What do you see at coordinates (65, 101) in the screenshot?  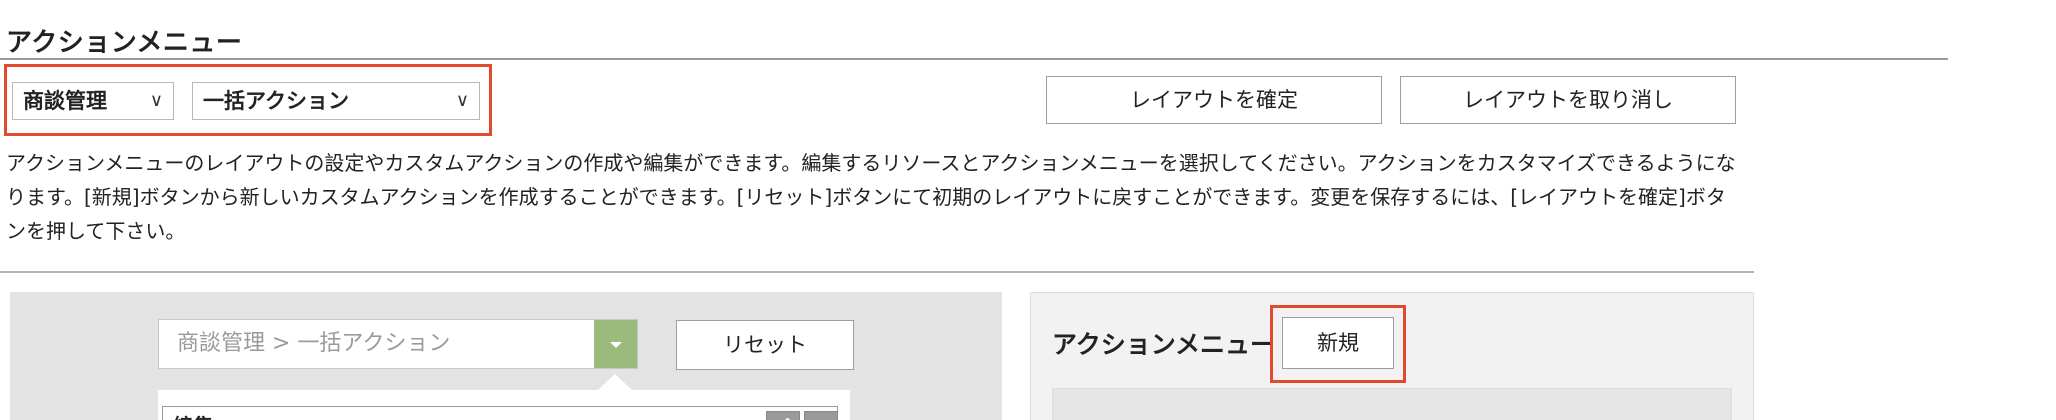 I see `resource-select-value: 商談管理` at bounding box center [65, 101].